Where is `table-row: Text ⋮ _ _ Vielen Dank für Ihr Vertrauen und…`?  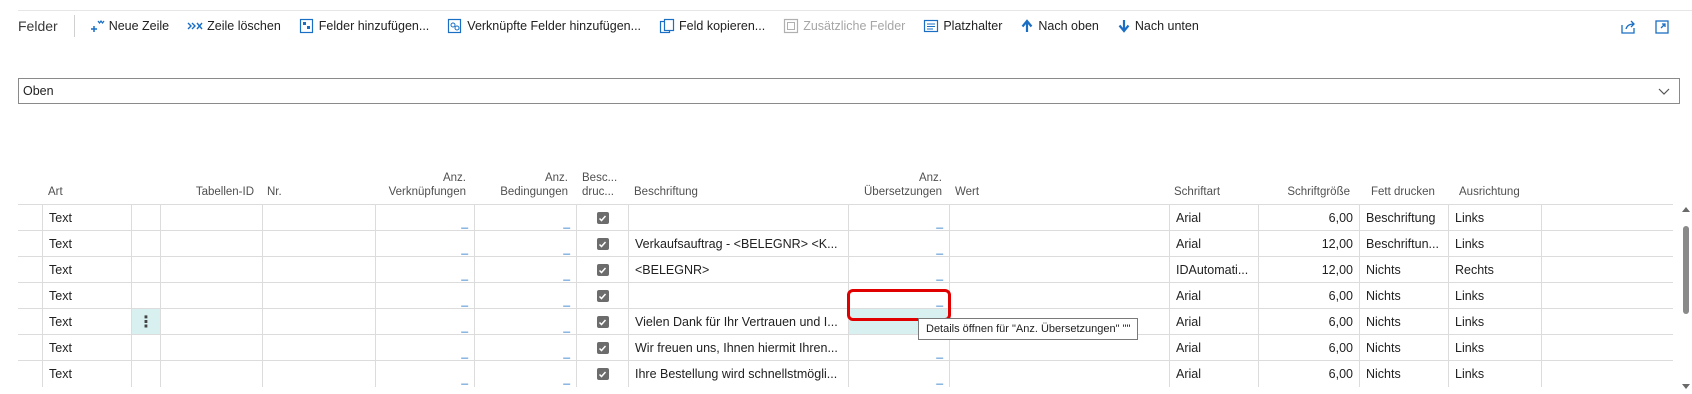 table-row: Text ⋮ _ _ Vielen Dank für Ihr Vertrauen und… is located at coordinates (845, 321).